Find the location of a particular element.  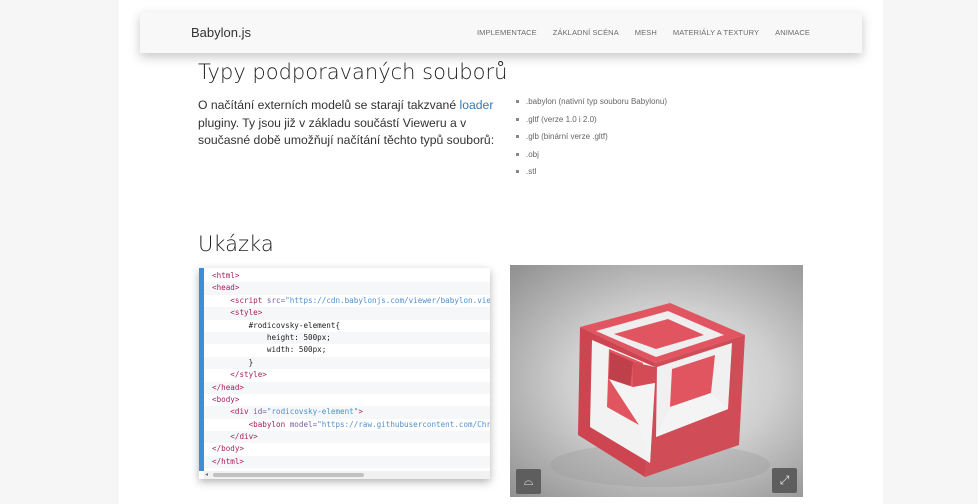

format-item-obj: .obj is located at coordinates (591, 157).